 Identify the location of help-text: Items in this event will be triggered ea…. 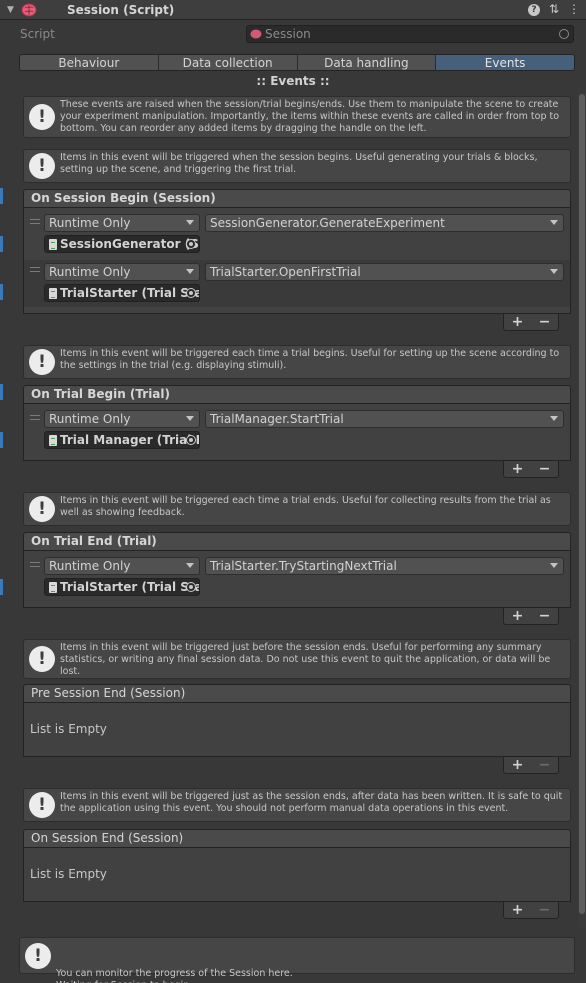
(310, 359).